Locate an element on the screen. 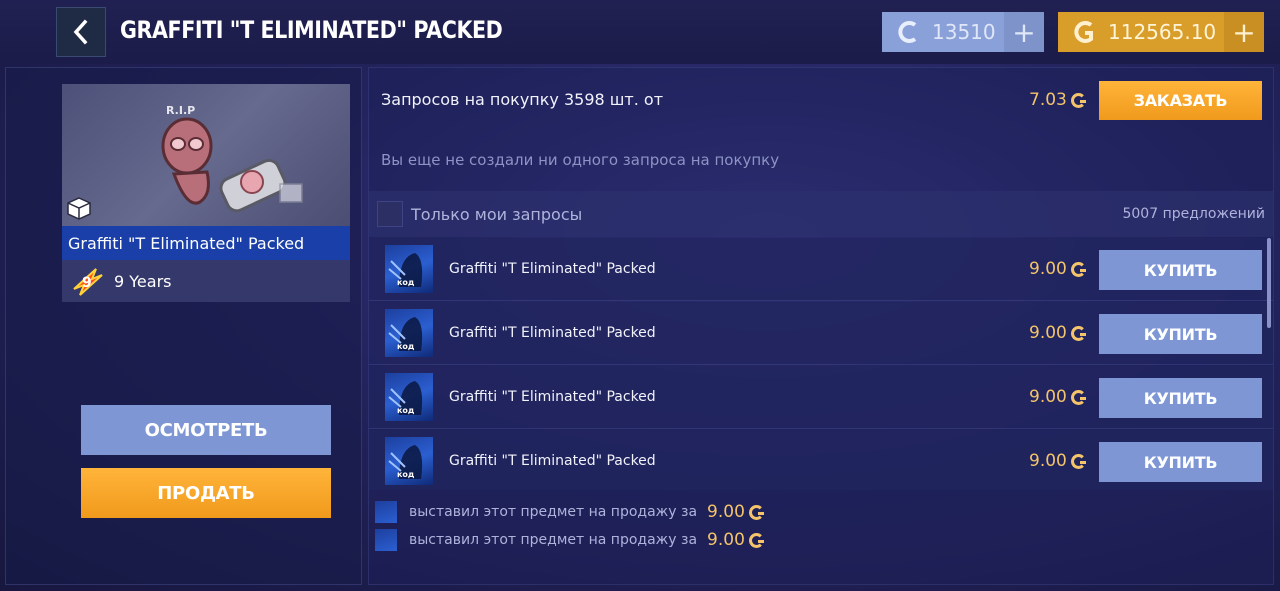  box-icon is located at coordinates (79, 208).